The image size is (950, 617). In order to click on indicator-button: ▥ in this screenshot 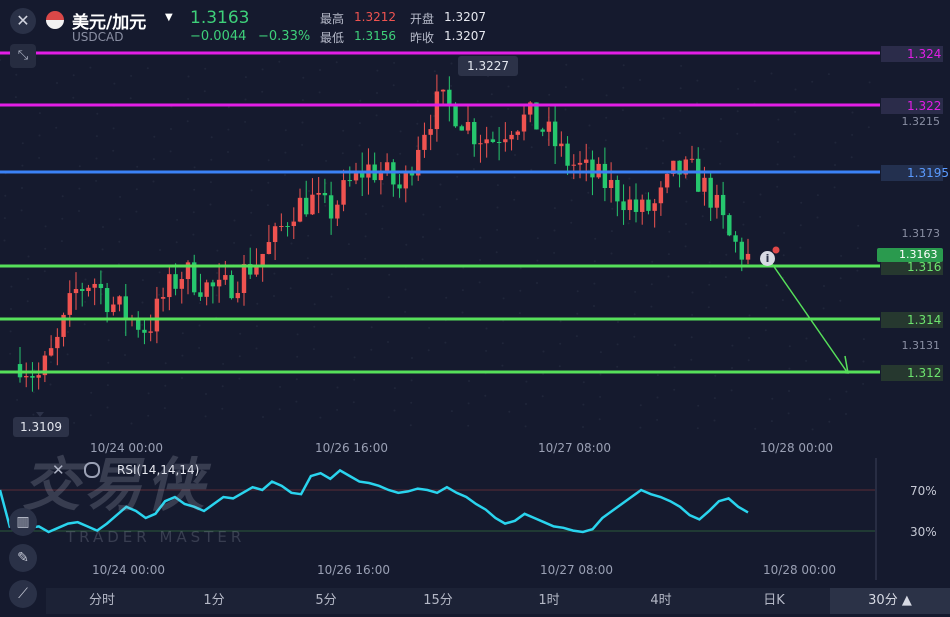, I will do `click(23, 522)`.